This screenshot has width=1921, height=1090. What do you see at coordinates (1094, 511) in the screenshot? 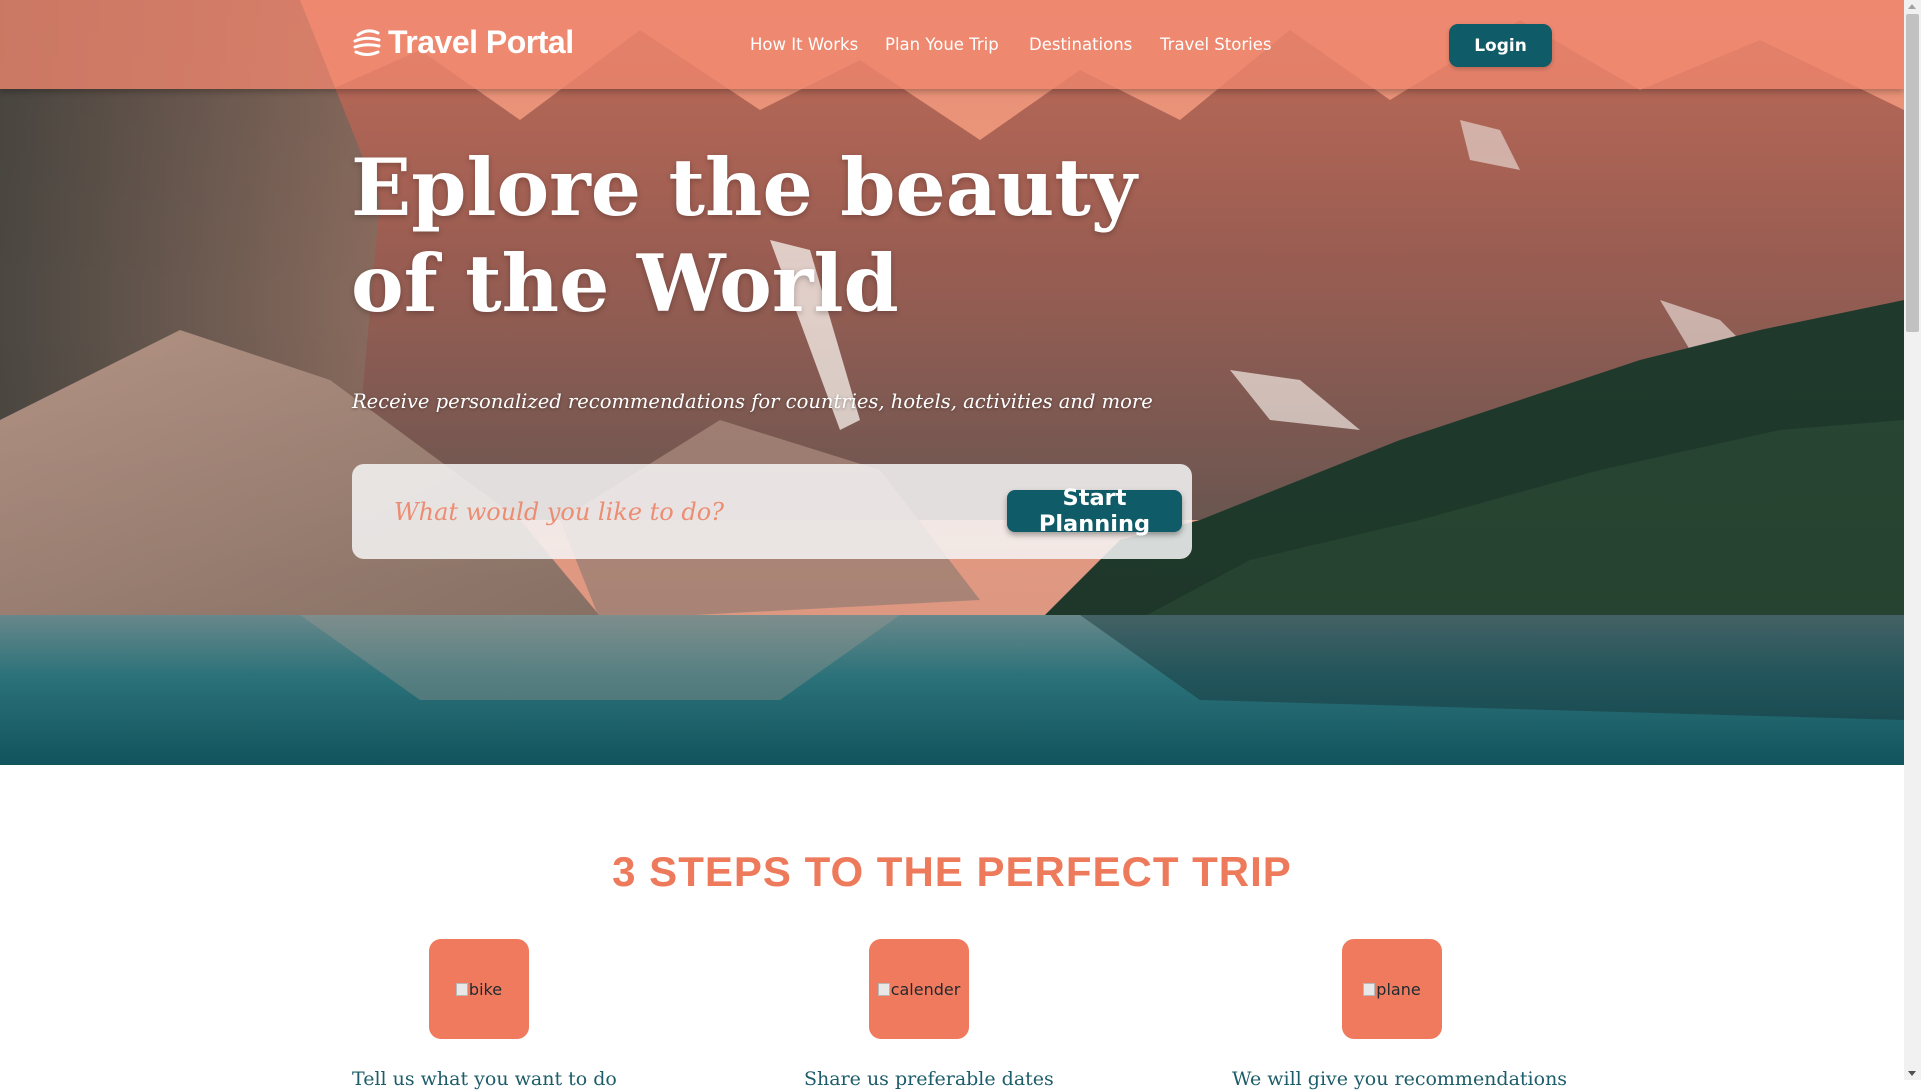
I see `start-planning-button: Start Planning` at bounding box center [1094, 511].